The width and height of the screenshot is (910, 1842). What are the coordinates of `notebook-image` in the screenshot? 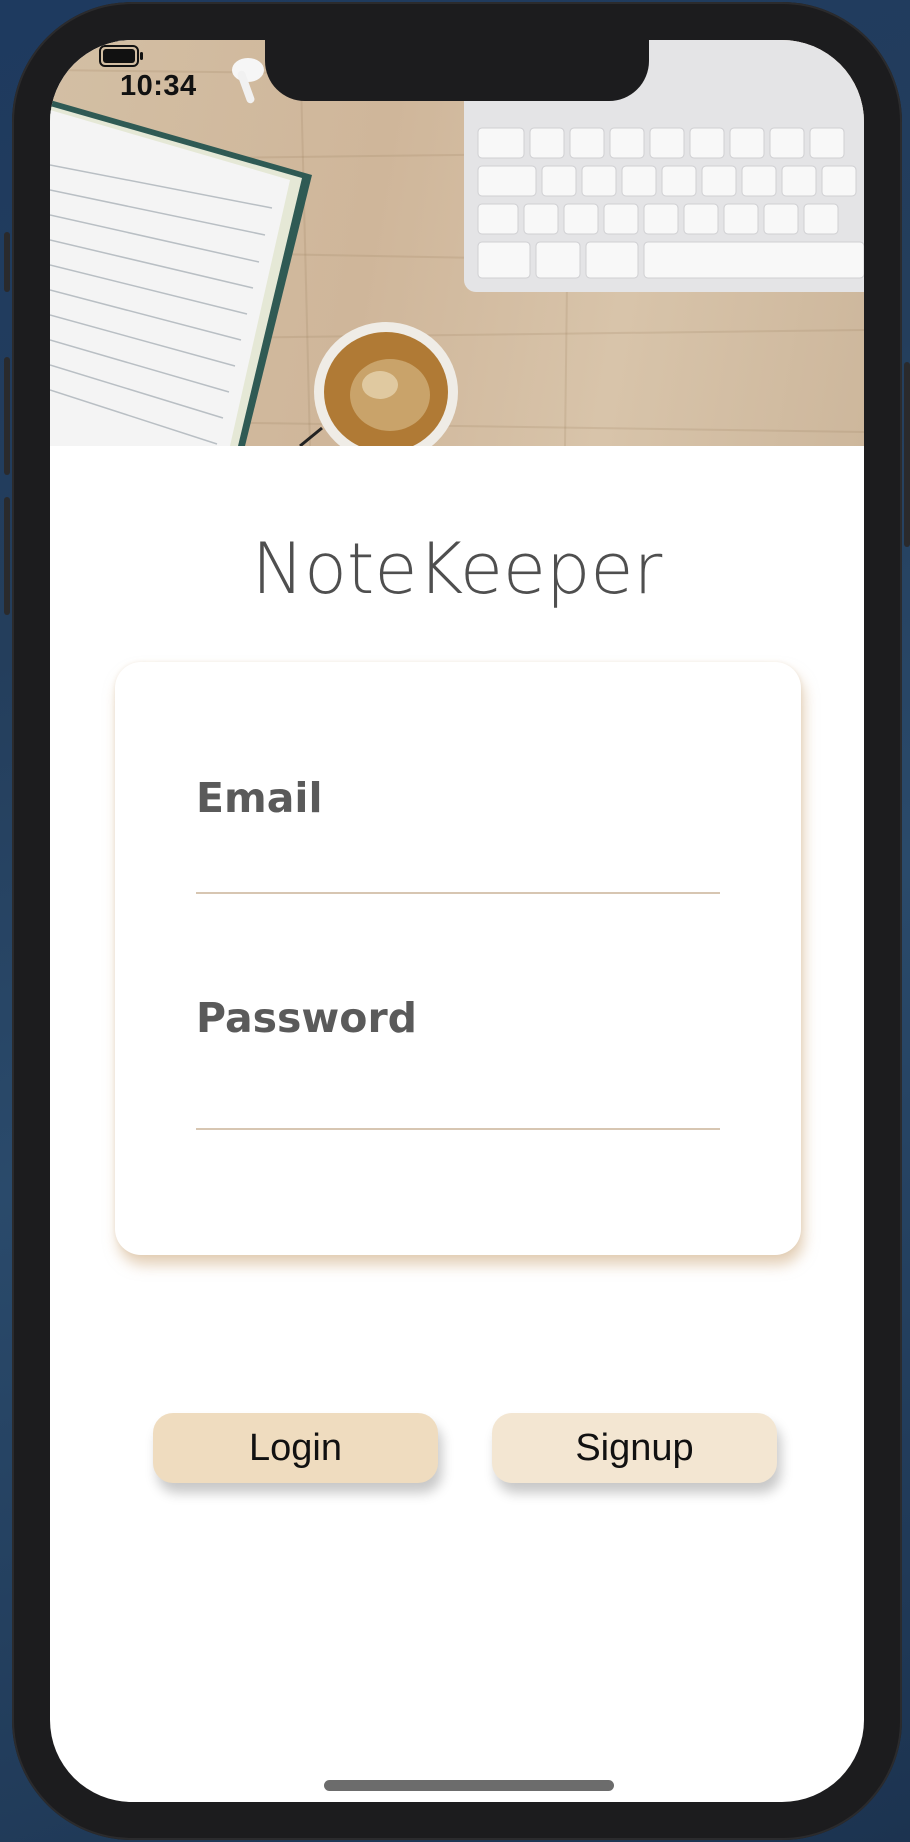 It's located at (181, 273).